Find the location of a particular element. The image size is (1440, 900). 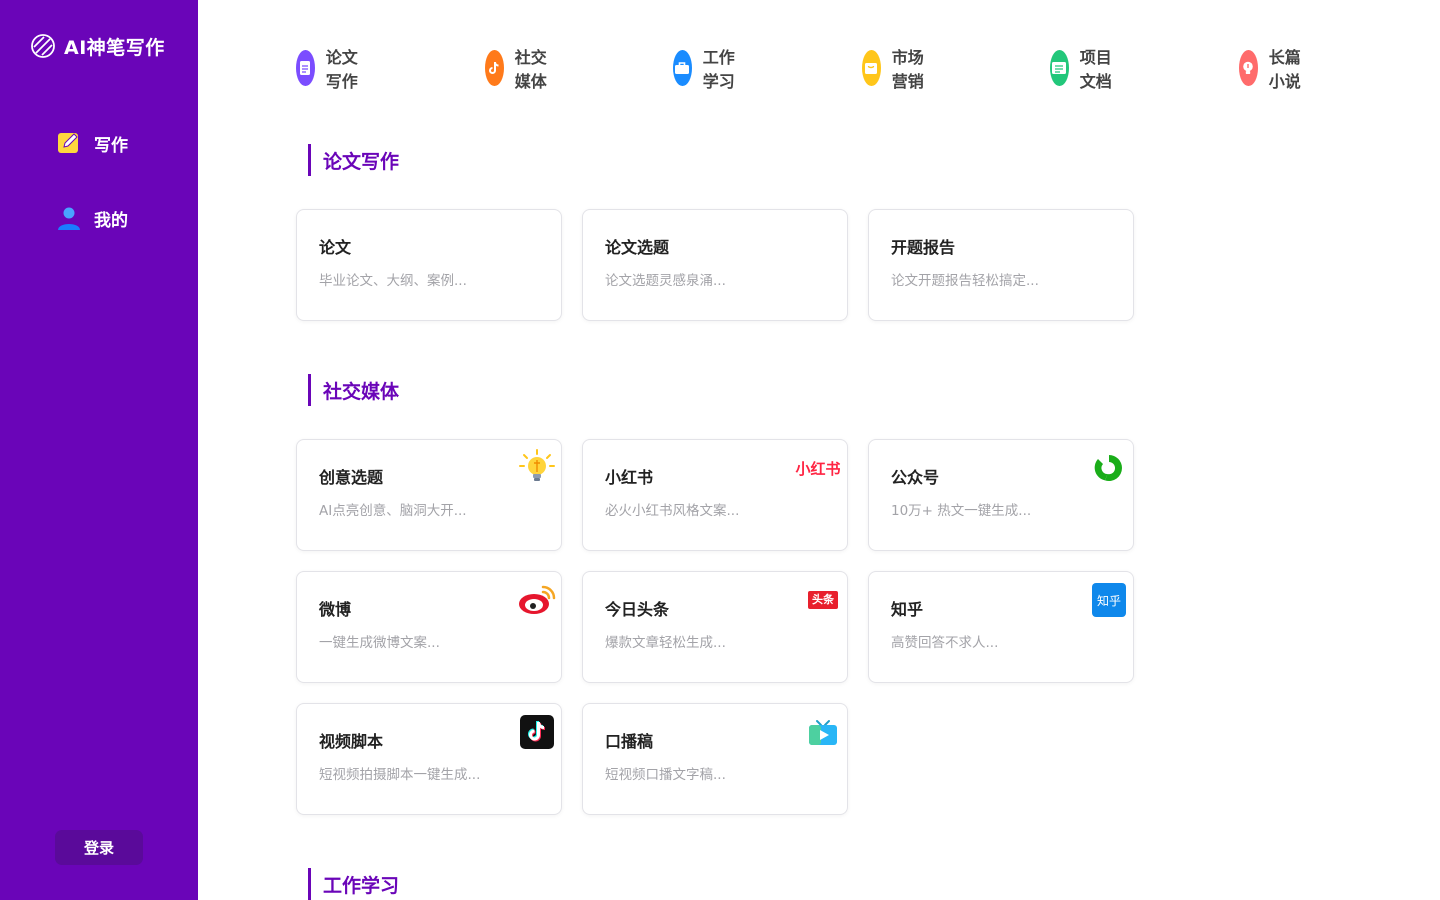

sidebar: AI神笔写作 写作 我的 登录 is located at coordinates (99, 450).